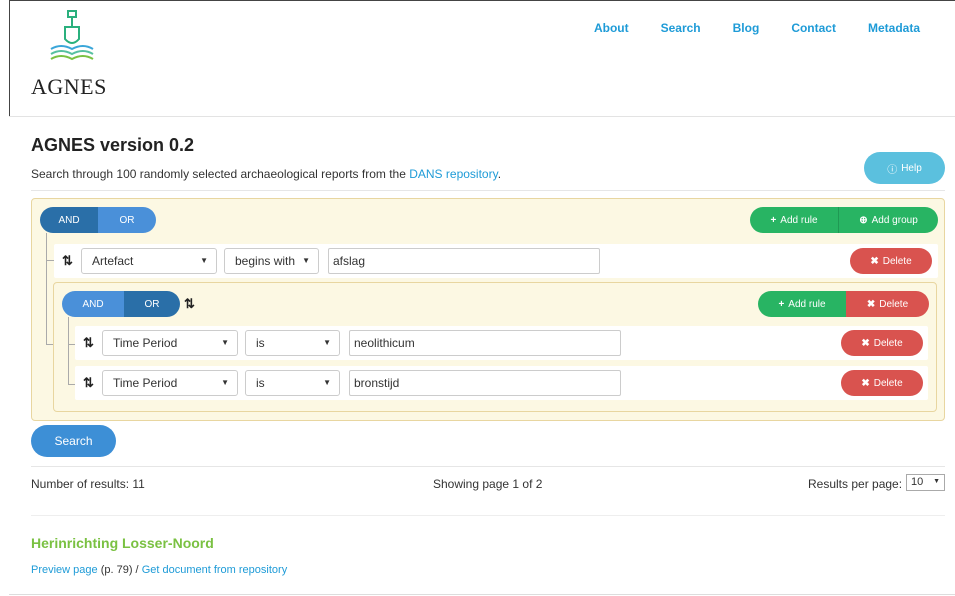 The width and height of the screenshot is (955, 596). I want to click on help-button: ⓘ Help, so click(904, 168).